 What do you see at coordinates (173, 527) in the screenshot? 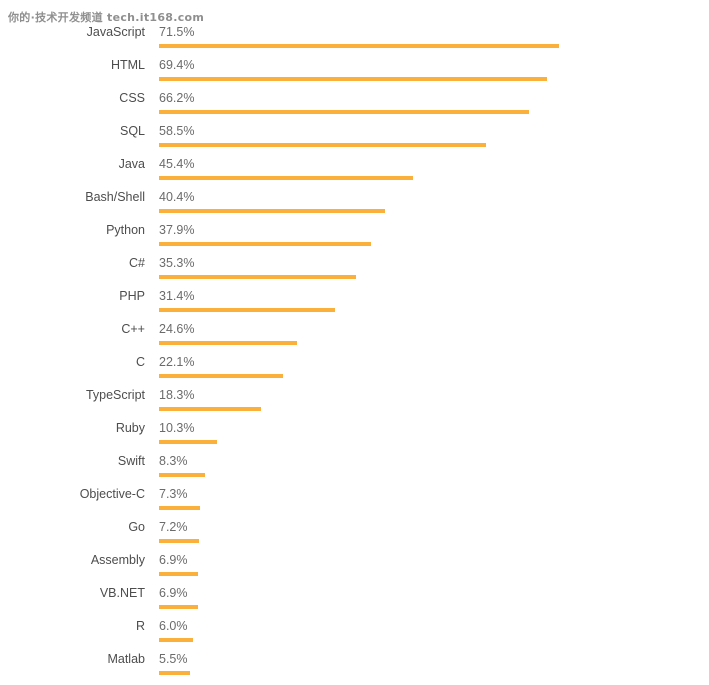
I see `bar-value-label: 7.2%` at bounding box center [173, 527].